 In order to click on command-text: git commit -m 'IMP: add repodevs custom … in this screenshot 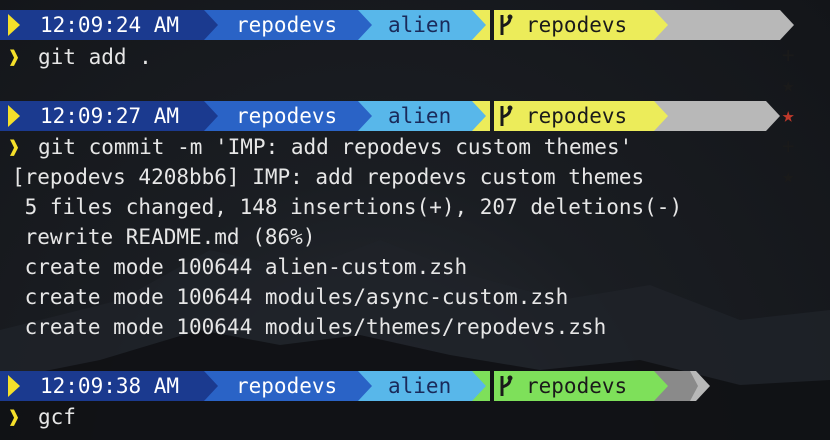, I will do `click(335, 147)`.